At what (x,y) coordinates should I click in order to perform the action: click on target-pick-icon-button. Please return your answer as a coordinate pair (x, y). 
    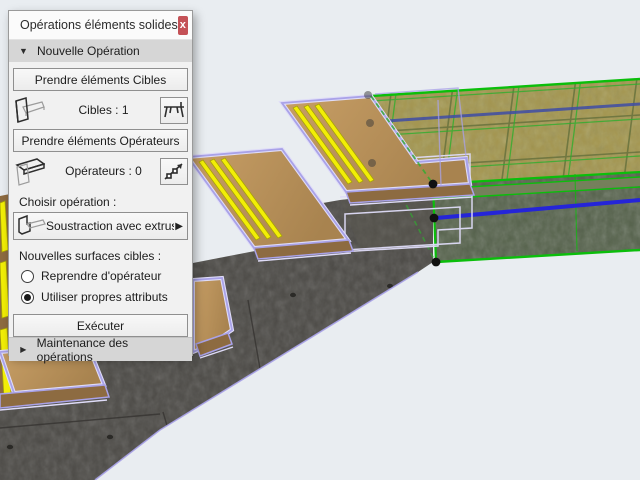
    Looking at the image, I should click on (174, 110).